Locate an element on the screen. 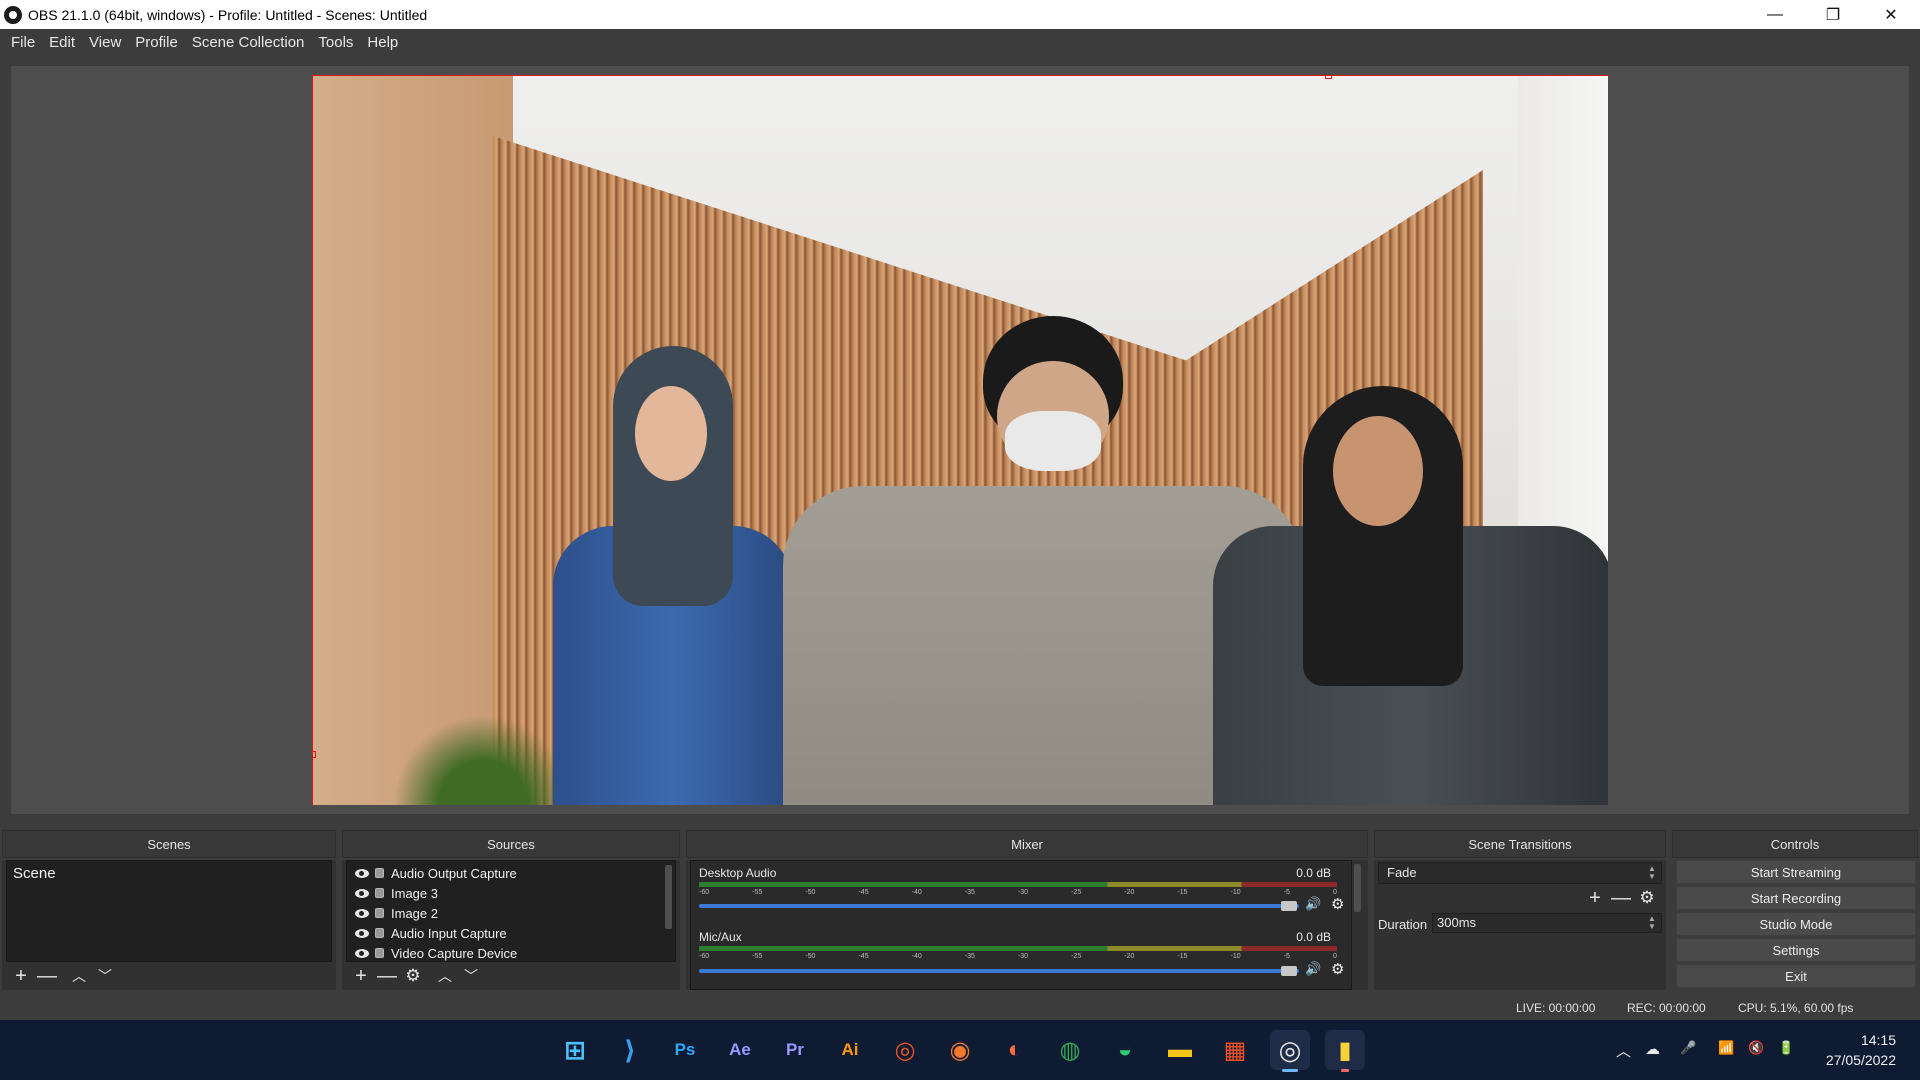 The height and width of the screenshot is (1080, 1920). vscode-icon: ⟩ is located at coordinates (630, 1050).